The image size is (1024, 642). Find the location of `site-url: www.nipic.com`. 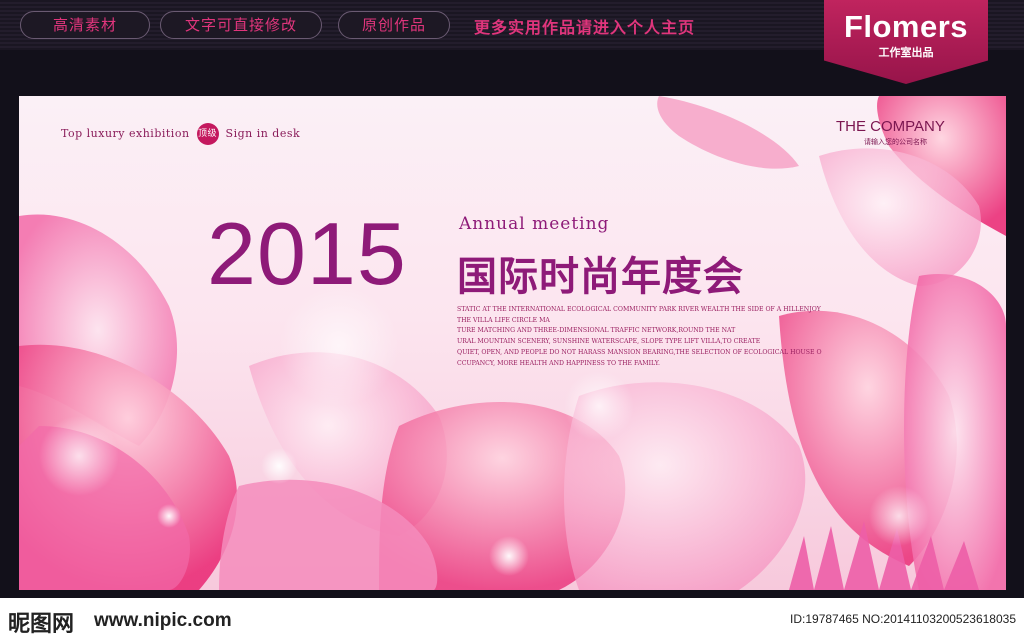

site-url: www.nipic.com is located at coordinates (163, 621).